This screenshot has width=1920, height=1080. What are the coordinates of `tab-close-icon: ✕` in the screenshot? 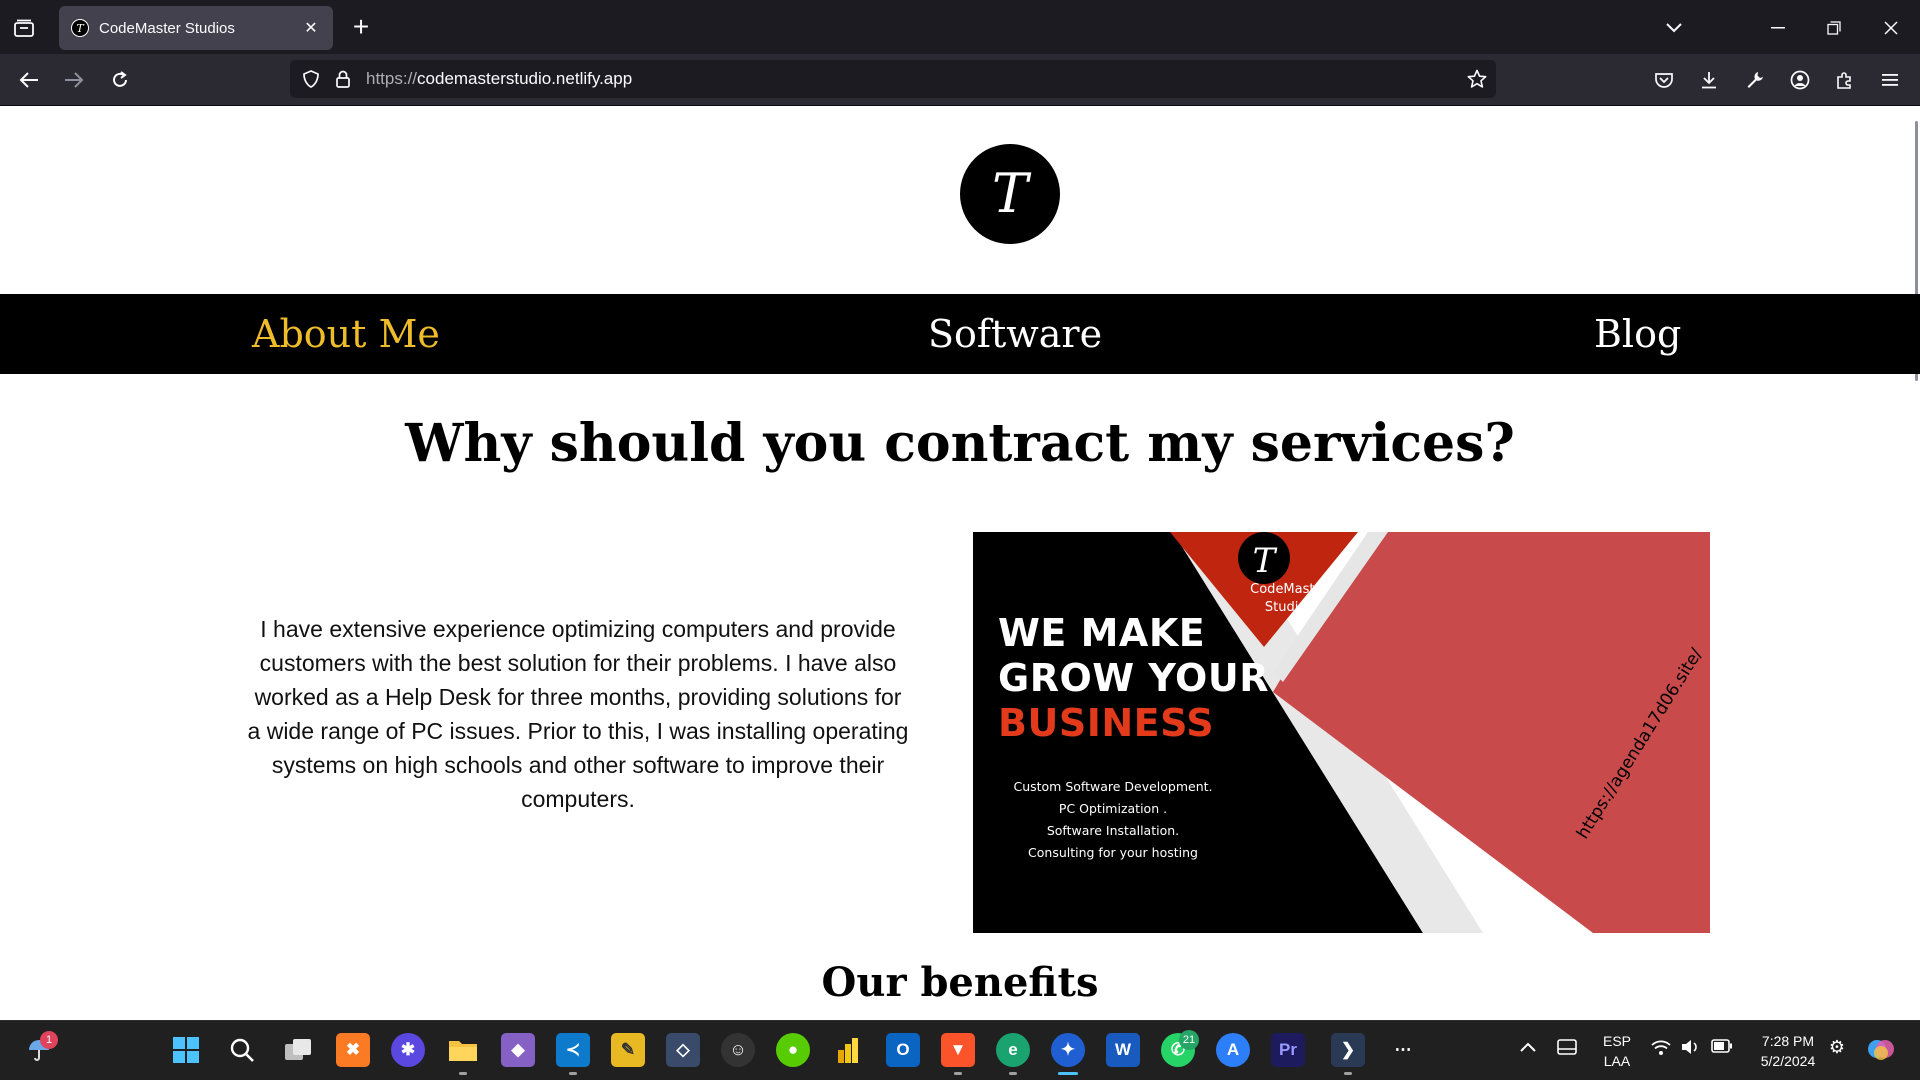 It's located at (311, 28).